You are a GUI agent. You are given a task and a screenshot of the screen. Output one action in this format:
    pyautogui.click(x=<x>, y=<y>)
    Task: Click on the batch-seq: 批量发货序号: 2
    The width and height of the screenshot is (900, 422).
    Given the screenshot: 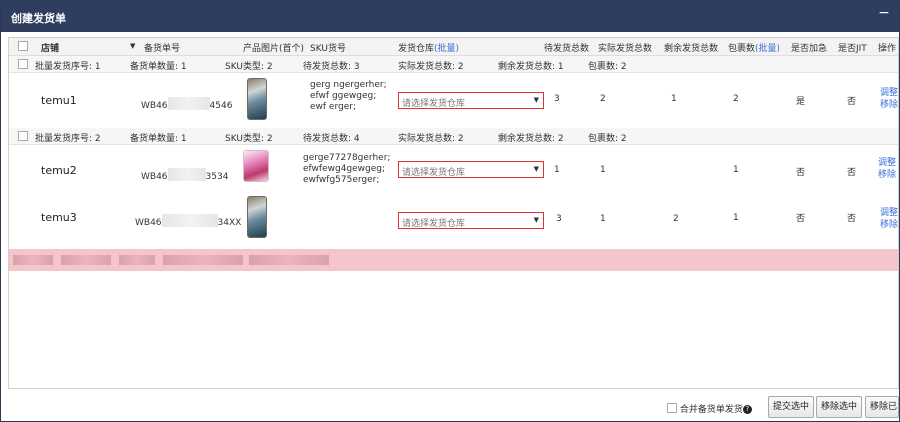 What is the action you would take?
    pyautogui.click(x=68, y=139)
    